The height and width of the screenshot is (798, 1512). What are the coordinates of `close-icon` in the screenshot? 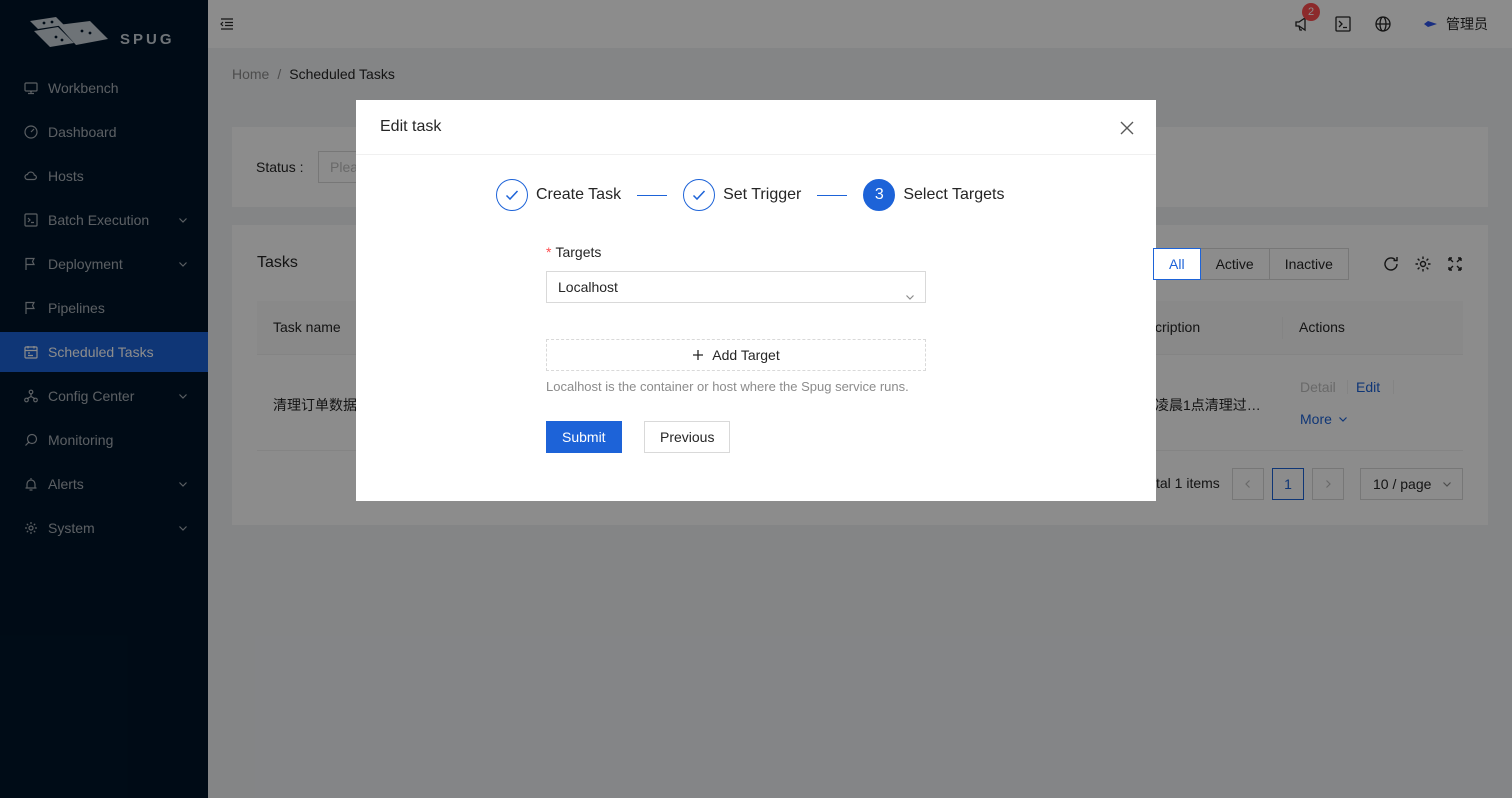 It's located at (1127, 128).